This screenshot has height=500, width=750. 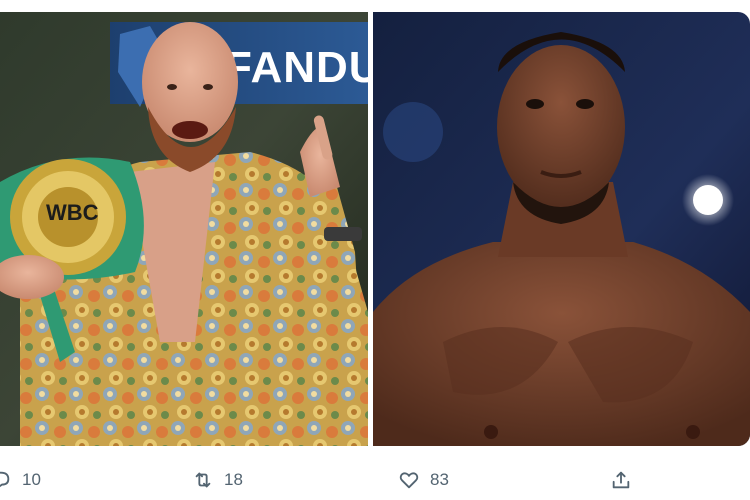 I want to click on retweet-button: 18, so click(x=217, y=480).